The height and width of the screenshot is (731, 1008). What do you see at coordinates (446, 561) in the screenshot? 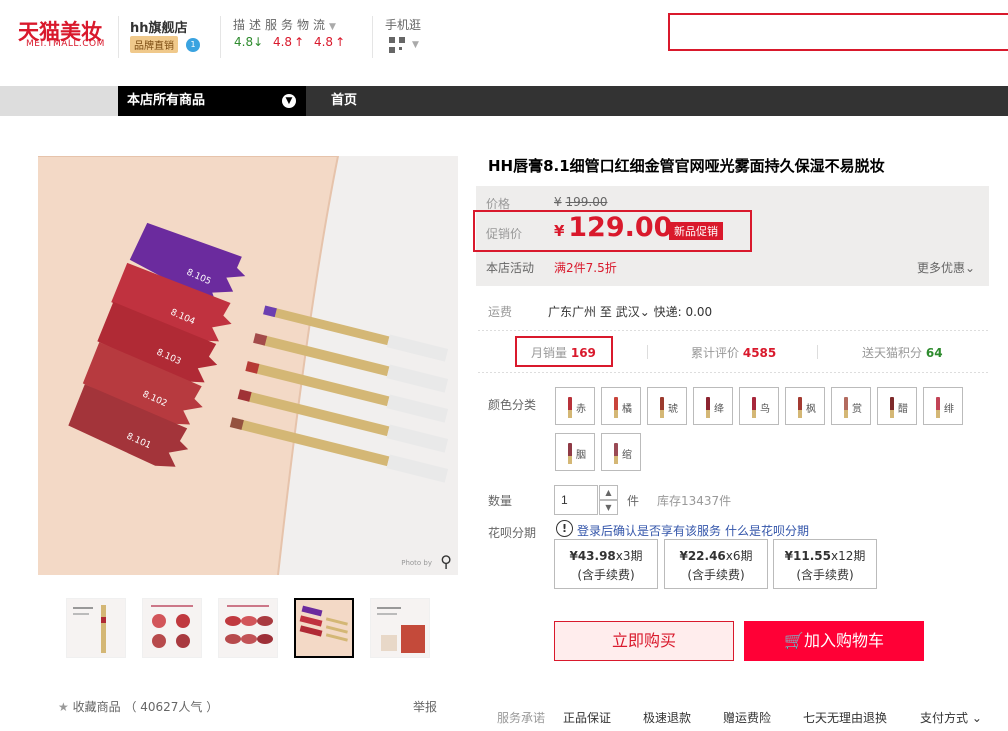
I see `zoom-icon: ⚲` at bounding box center [446, 561].